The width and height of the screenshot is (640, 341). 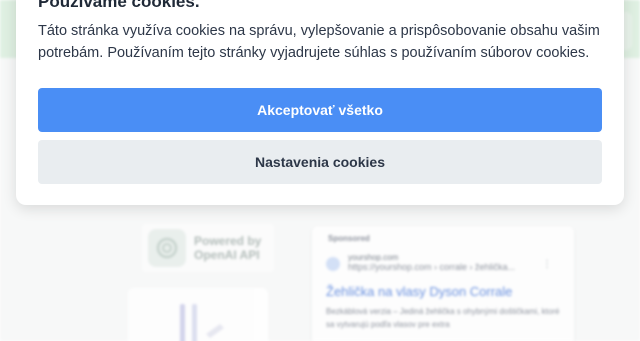 I want to click on more-vert-icon: ⋮, so click(x=547, y=264).